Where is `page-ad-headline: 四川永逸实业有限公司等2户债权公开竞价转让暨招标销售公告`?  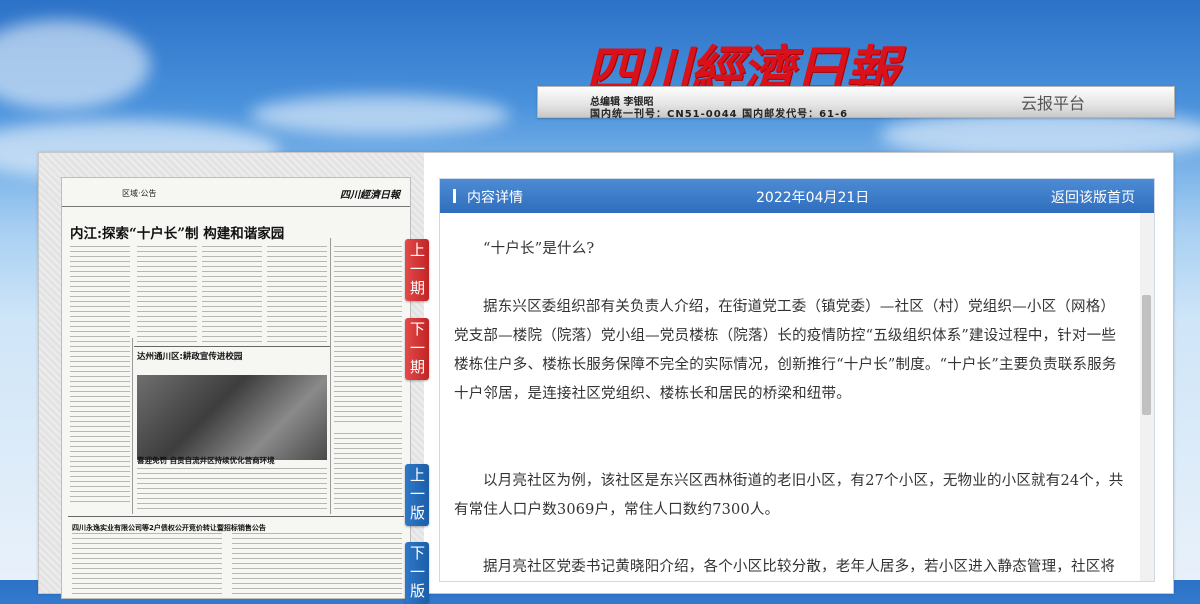
page-ad-headline: 四川永逸实业有限公司等2户债权公开竞价转让暨招标销售公告 is located at coordinates (169, 528).